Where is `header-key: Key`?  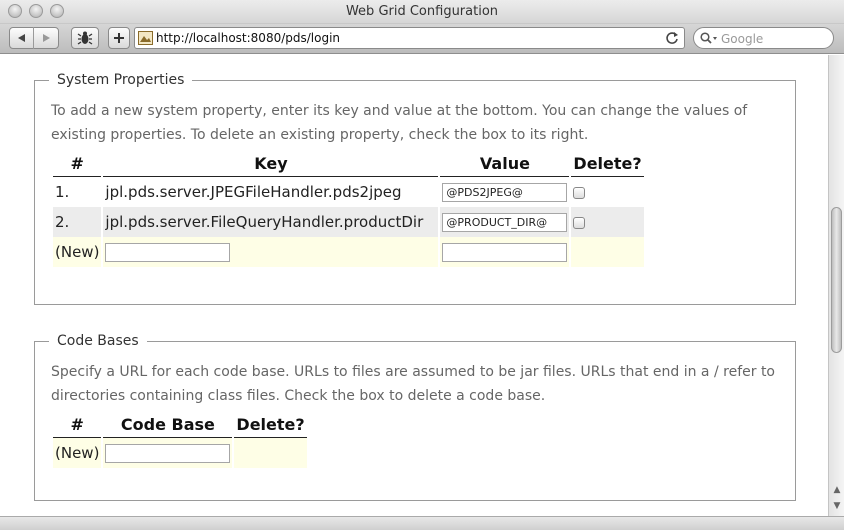
header-key: Key is located at coordinates (271, 164).